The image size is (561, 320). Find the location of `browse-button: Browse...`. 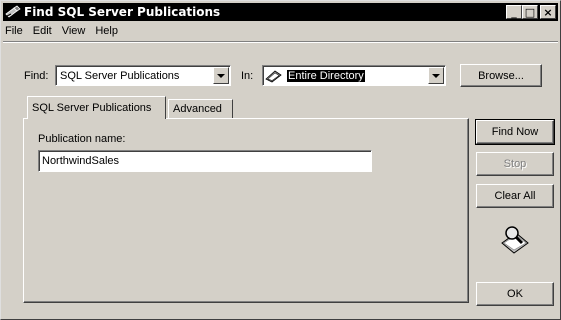

browse-button: Browse... is located at coordinates (501, 75).